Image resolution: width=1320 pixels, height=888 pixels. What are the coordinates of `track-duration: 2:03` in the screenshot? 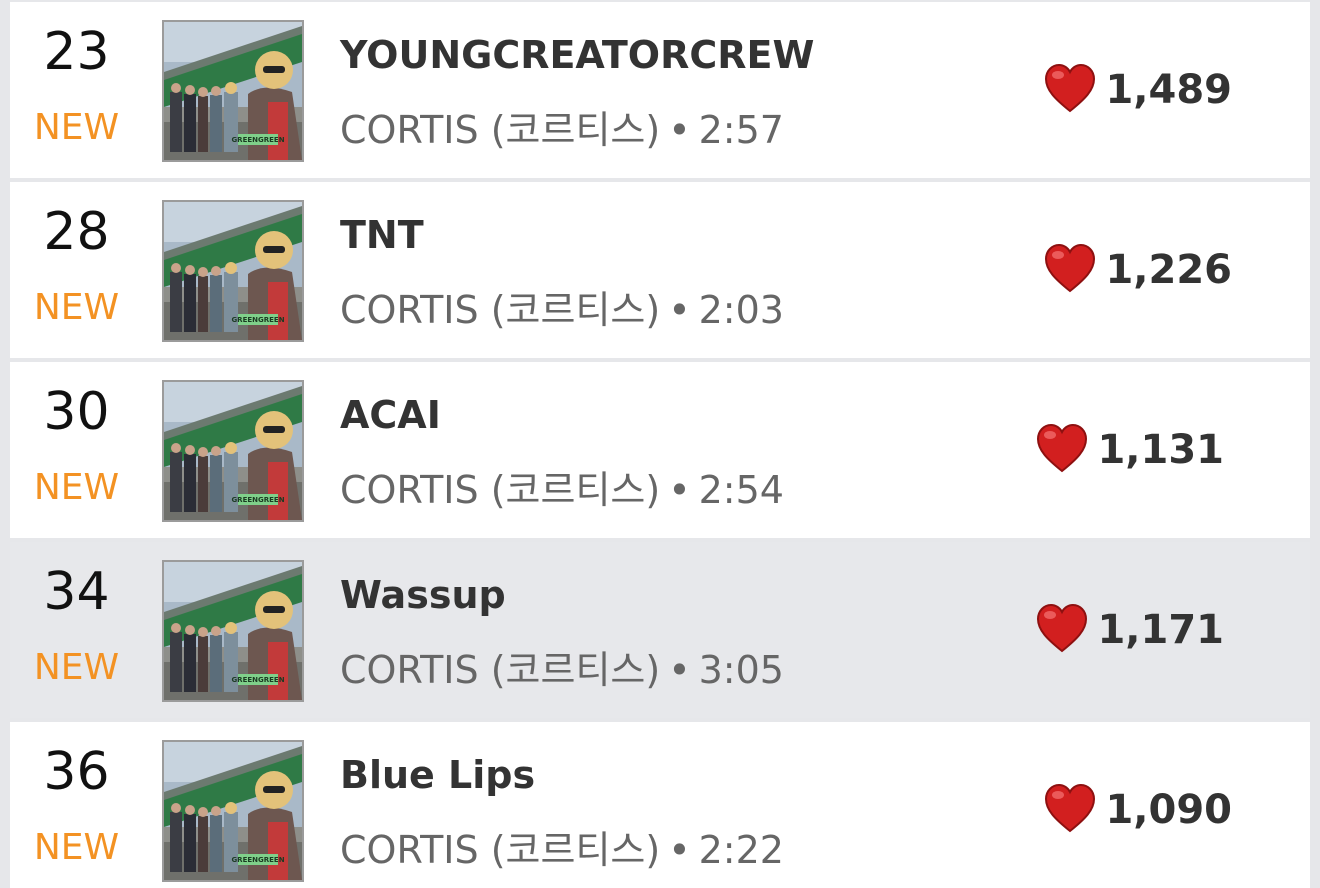 It's located at (741, 310).